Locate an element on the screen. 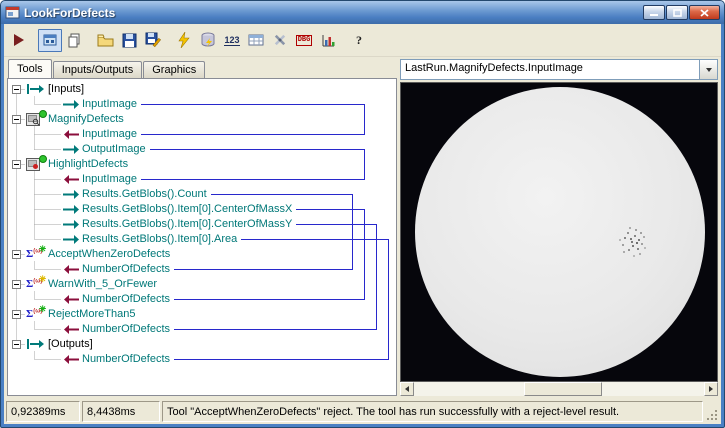 The height and width of the screenshot is (428, 725). toolbar-tools-button is located at coordinates (280, 40).